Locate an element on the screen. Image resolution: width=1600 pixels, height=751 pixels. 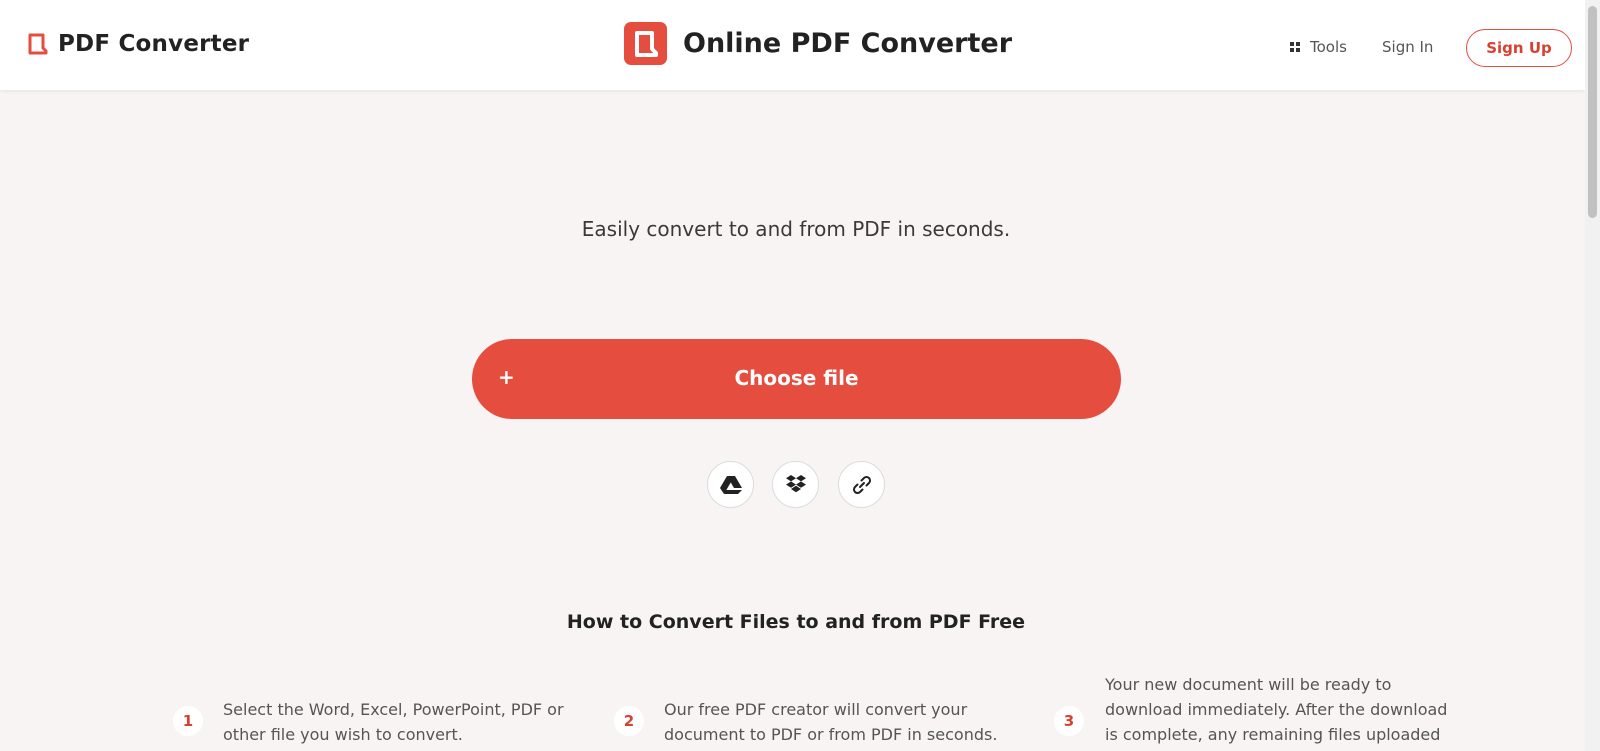
online-pdf-converter-logo-icon is located at coordinates (645, 43).